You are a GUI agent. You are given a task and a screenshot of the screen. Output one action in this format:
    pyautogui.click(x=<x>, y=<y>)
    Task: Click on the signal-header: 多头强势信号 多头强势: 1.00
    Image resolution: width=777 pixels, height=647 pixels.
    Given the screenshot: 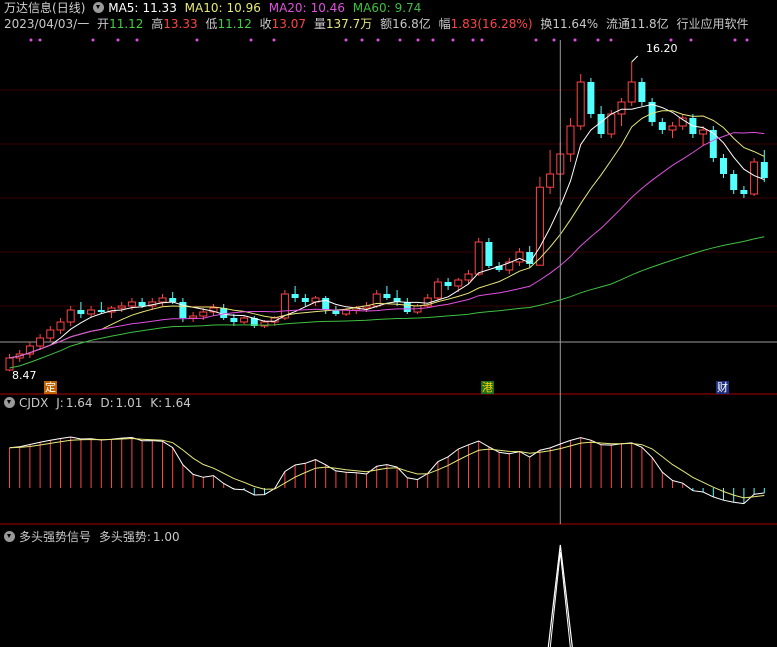 What is the action you would take?
    pyautogui.click(x=94, y=536)
    